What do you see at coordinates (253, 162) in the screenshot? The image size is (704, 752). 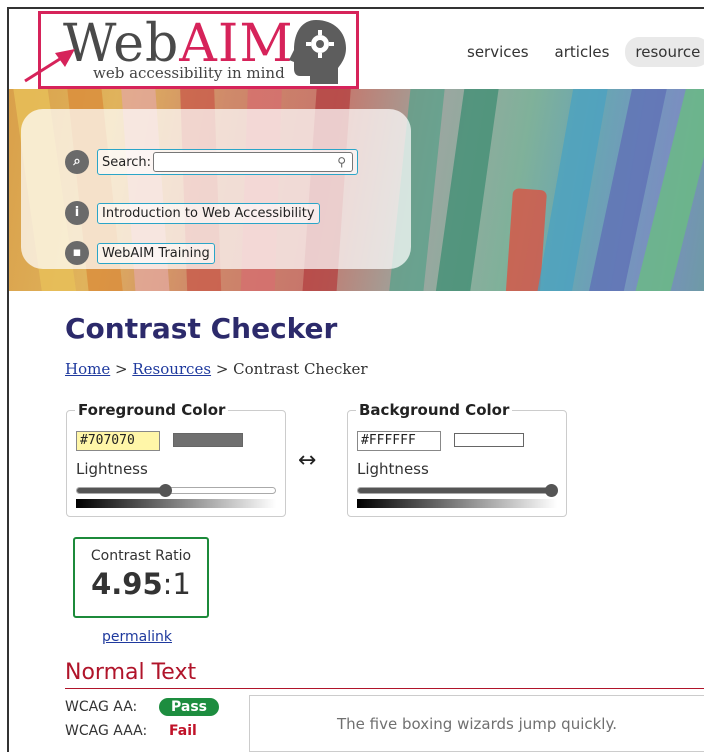 I see `search-input: ⚲` at bounding box center [253, 162].